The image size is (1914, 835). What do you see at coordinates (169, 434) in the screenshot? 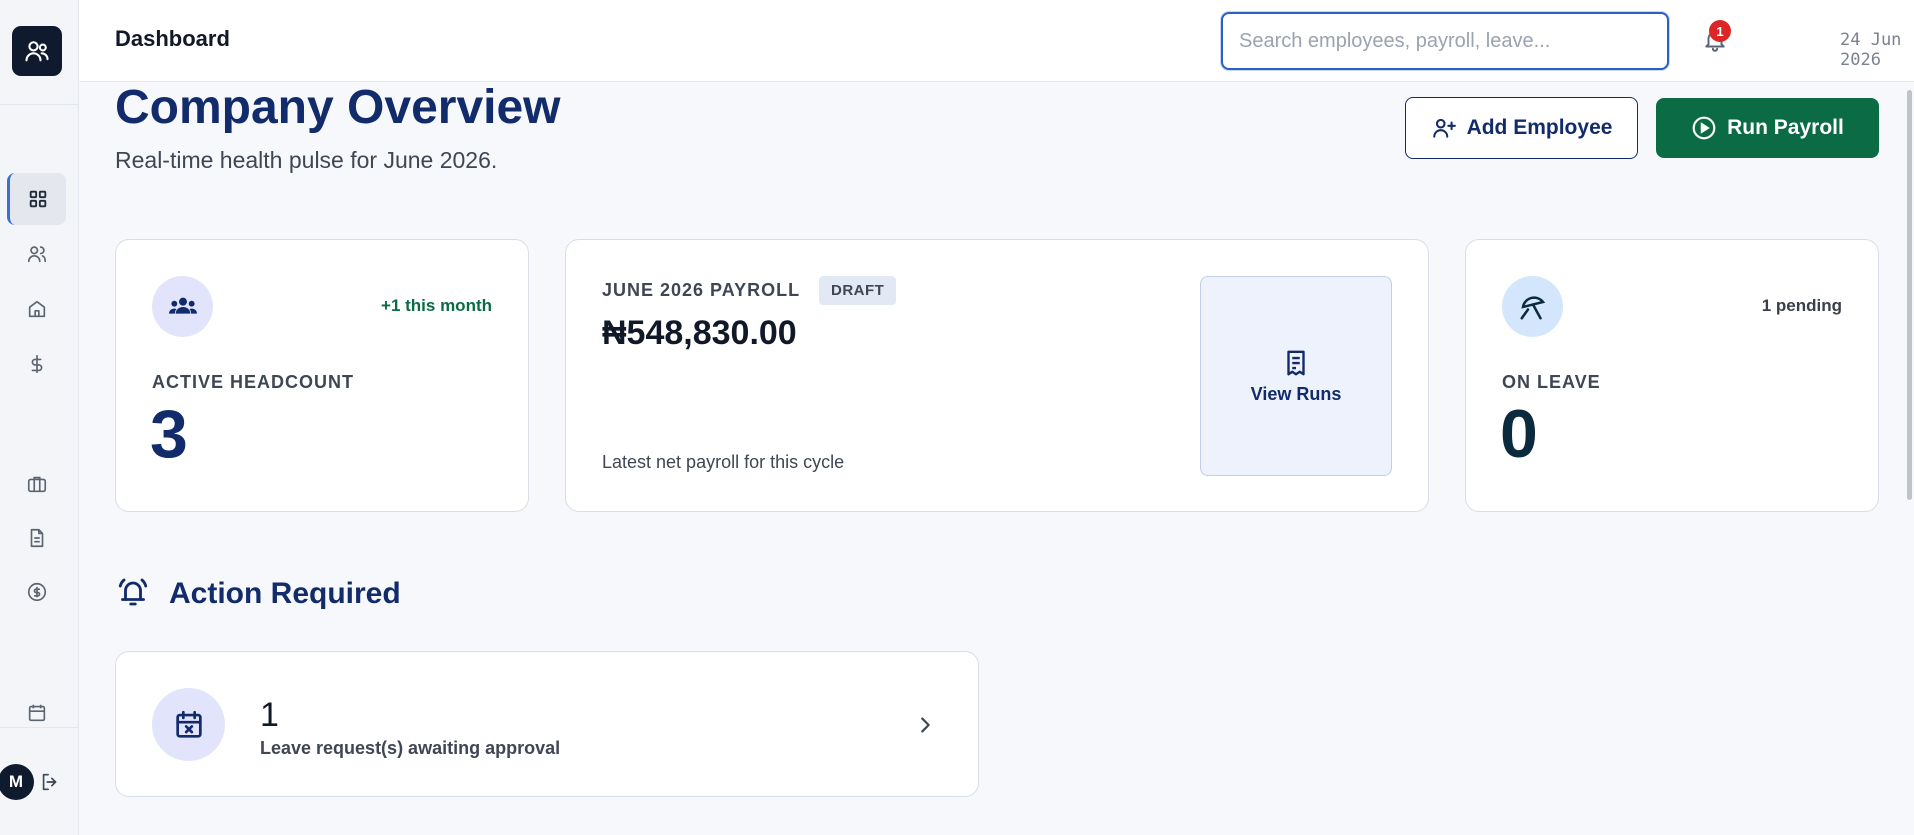
I see `headcount-value: 3` at bounding box center [169, 434].